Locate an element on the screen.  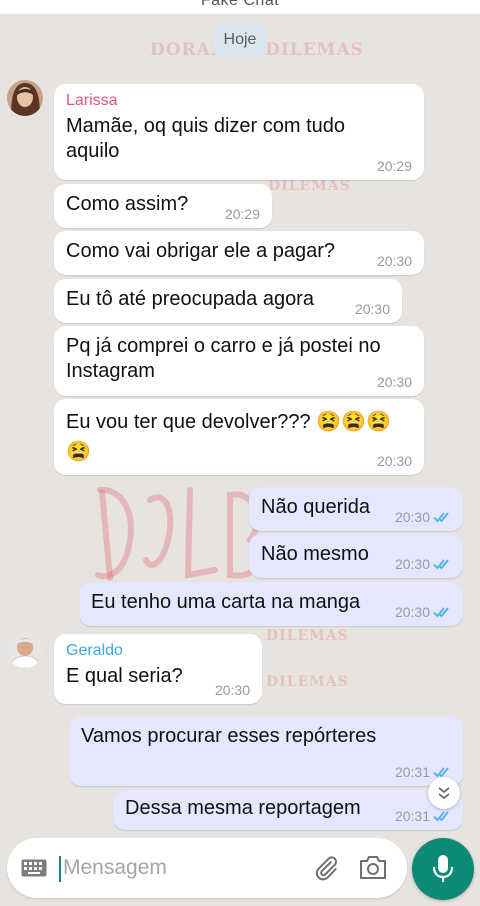
message-bubble-outgoing: Dessa mesma reportagem 20:31 is located at coordinates (288, 810).